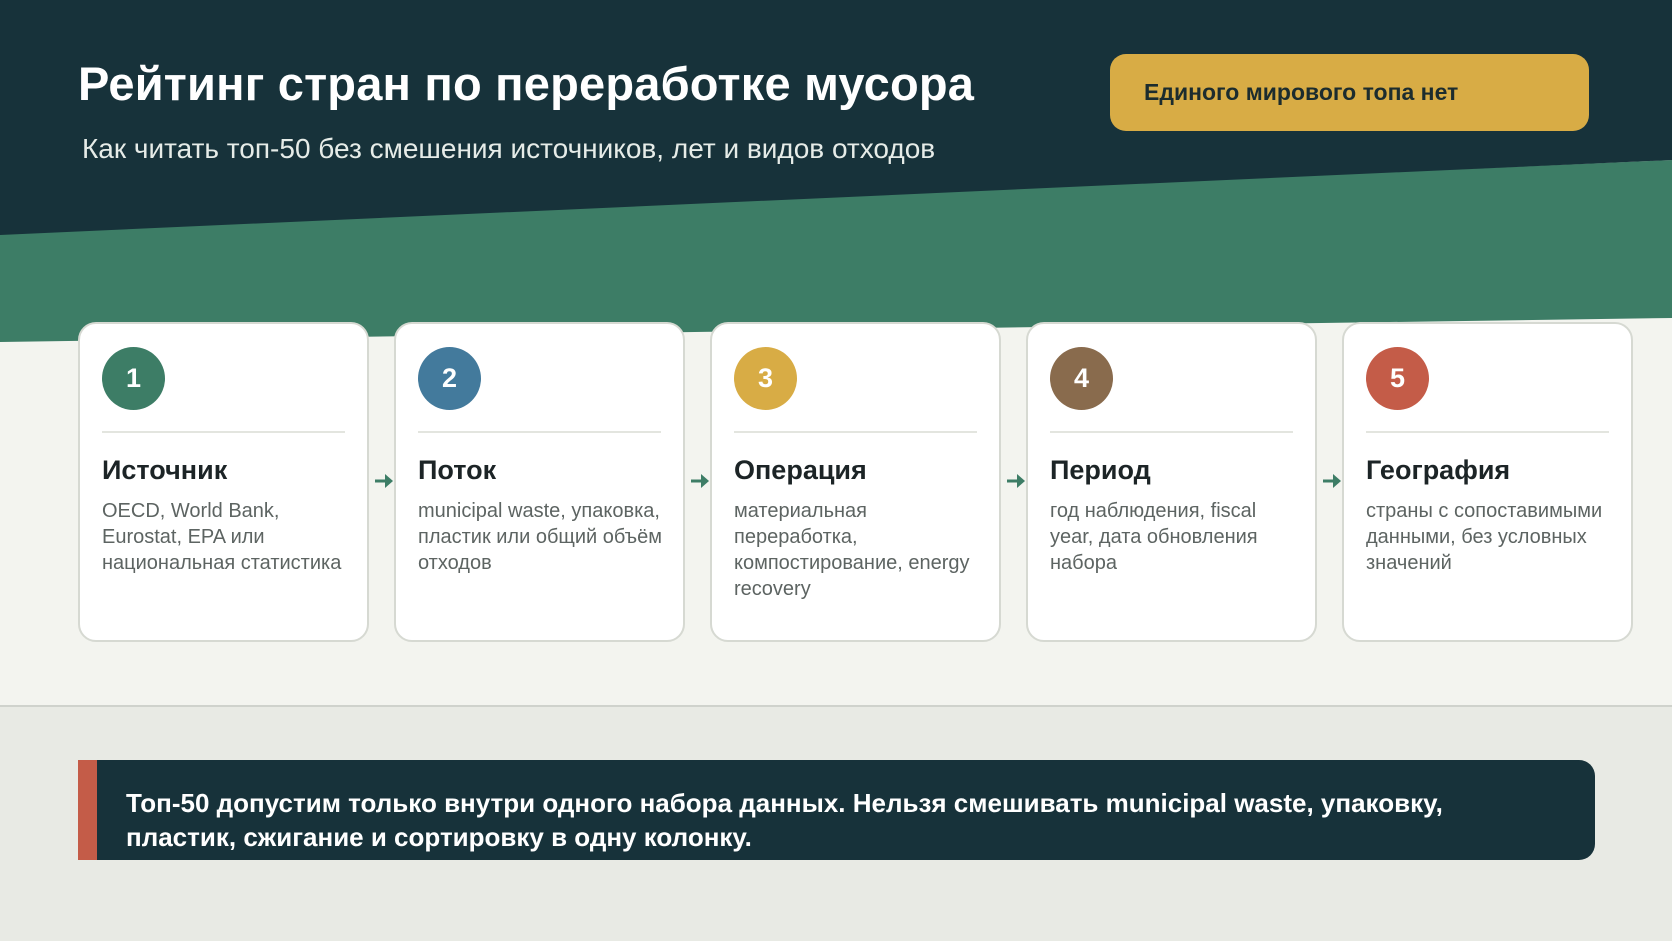  Describe the element at coordinates (526, 83) in the screenshot. I see `page-title: Рейтинг стран по переработке мусора` at that location.